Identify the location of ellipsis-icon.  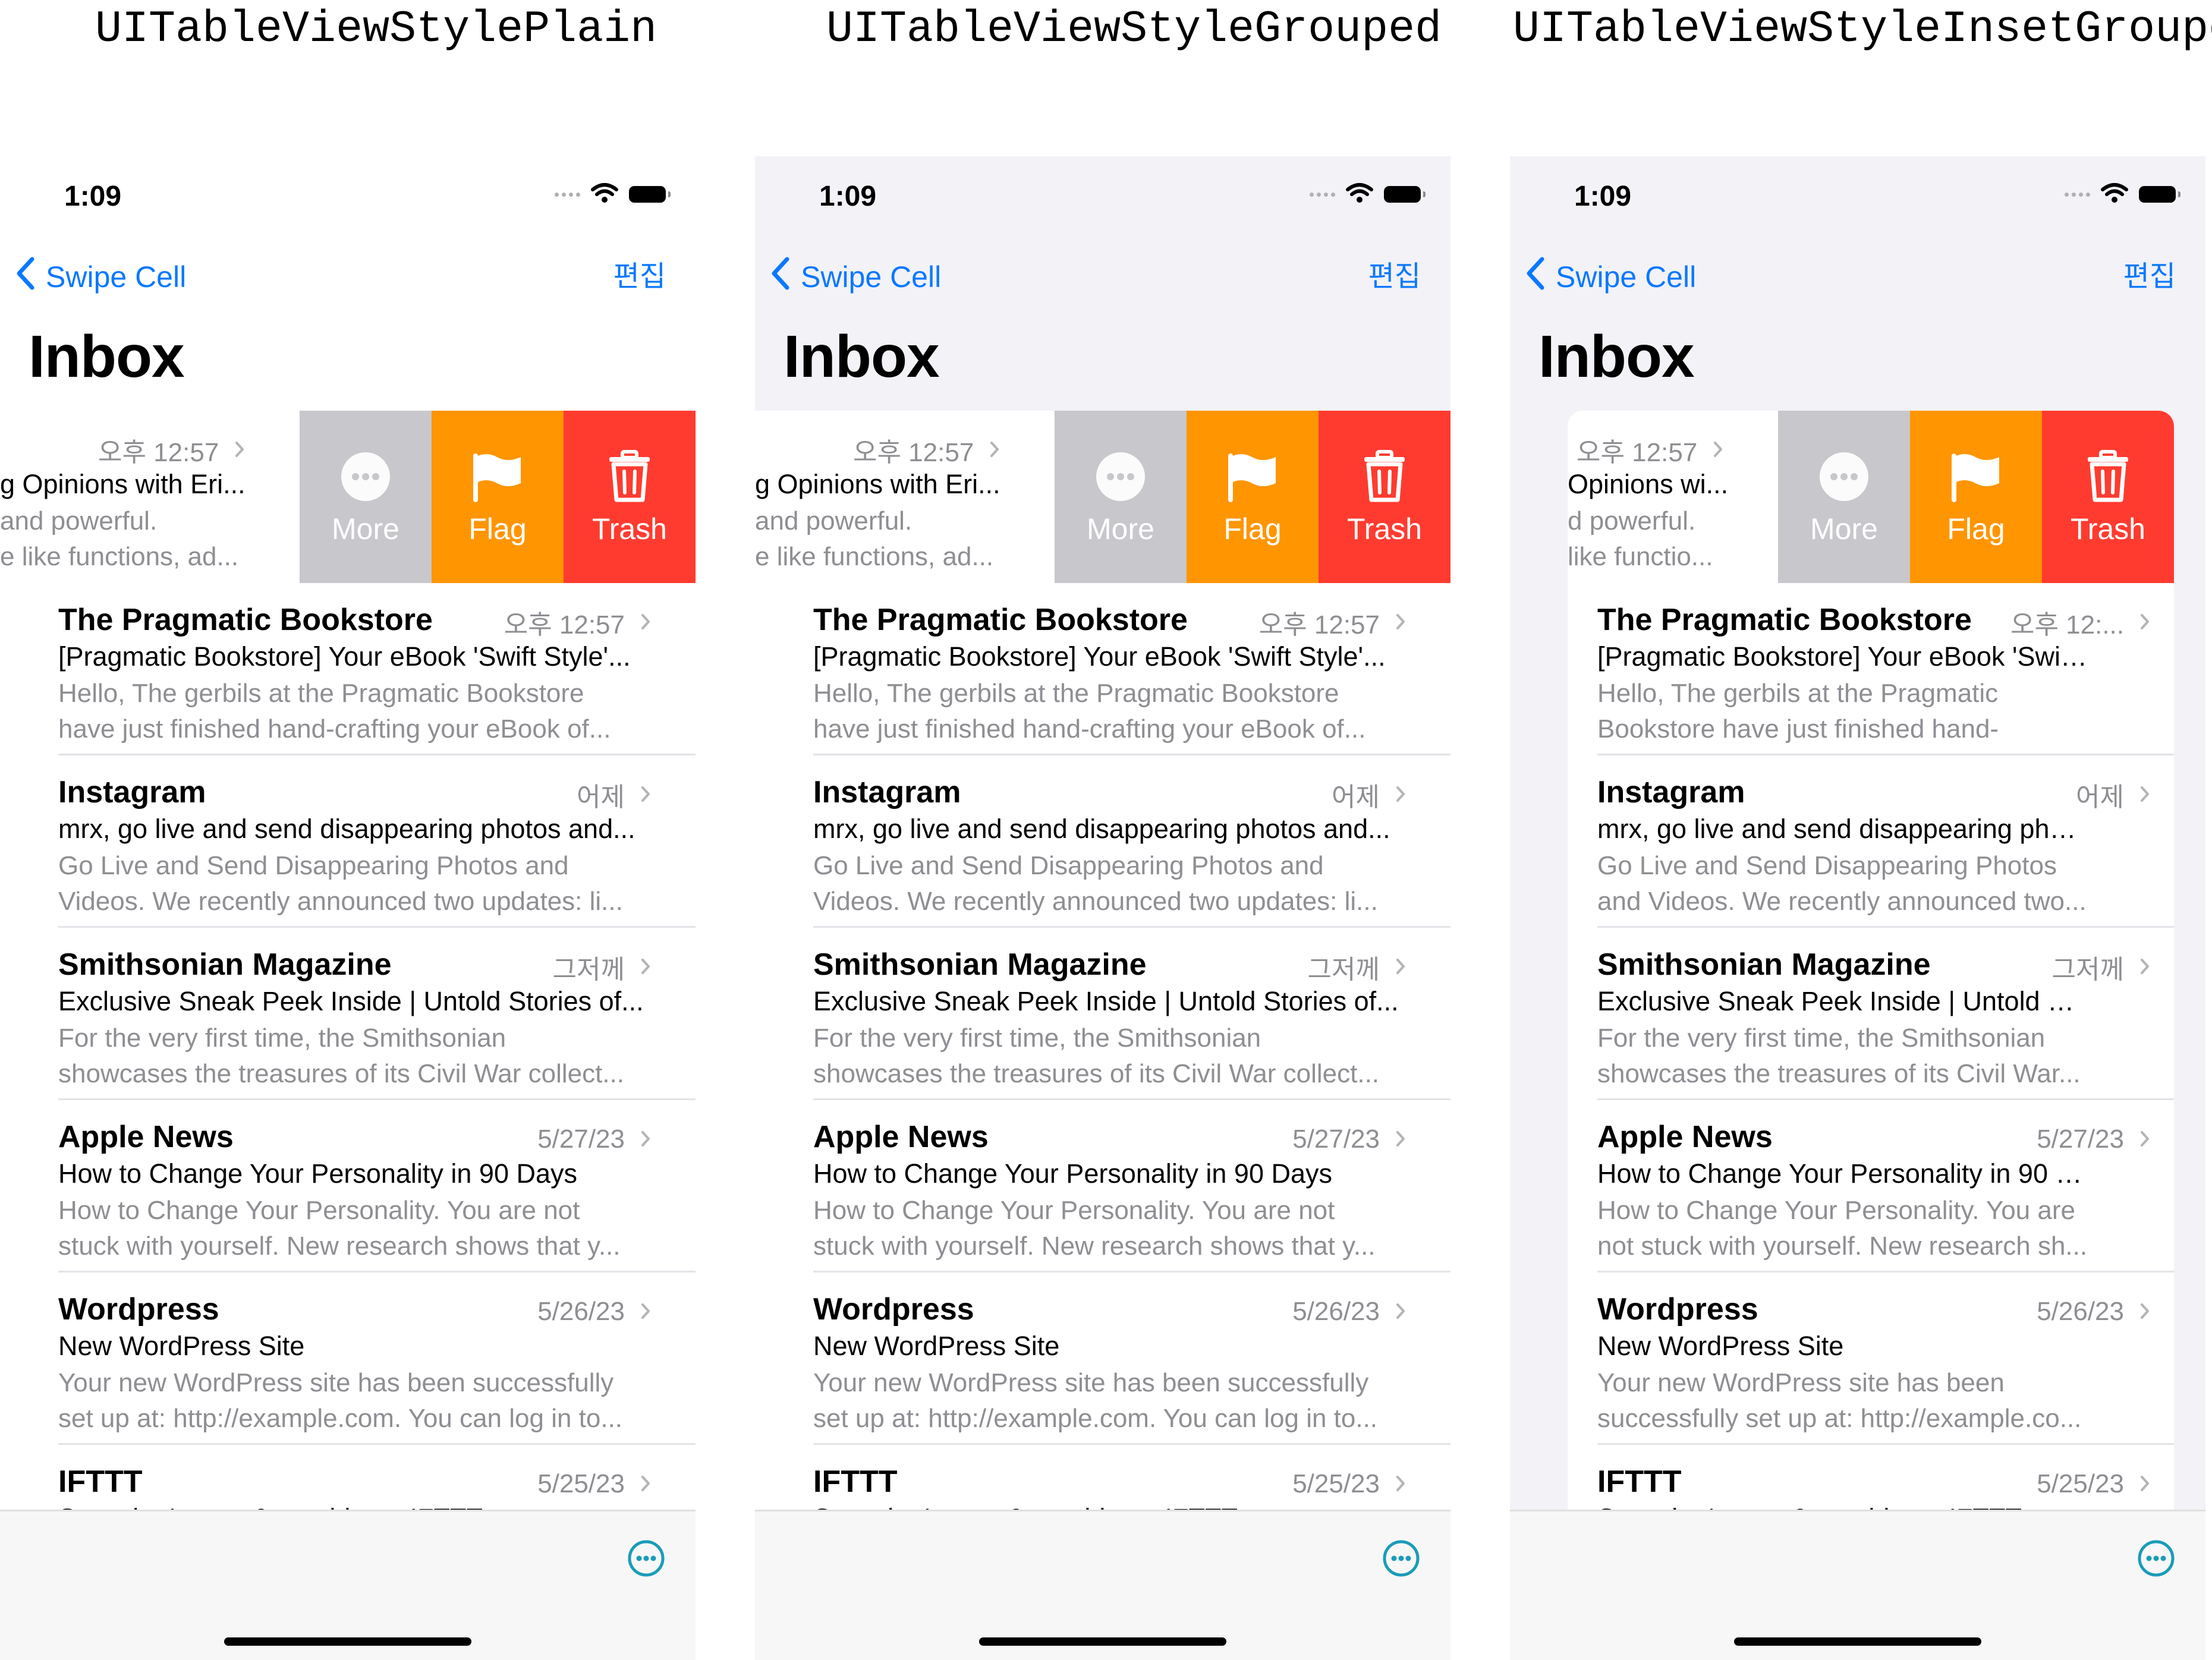
(365, 477).